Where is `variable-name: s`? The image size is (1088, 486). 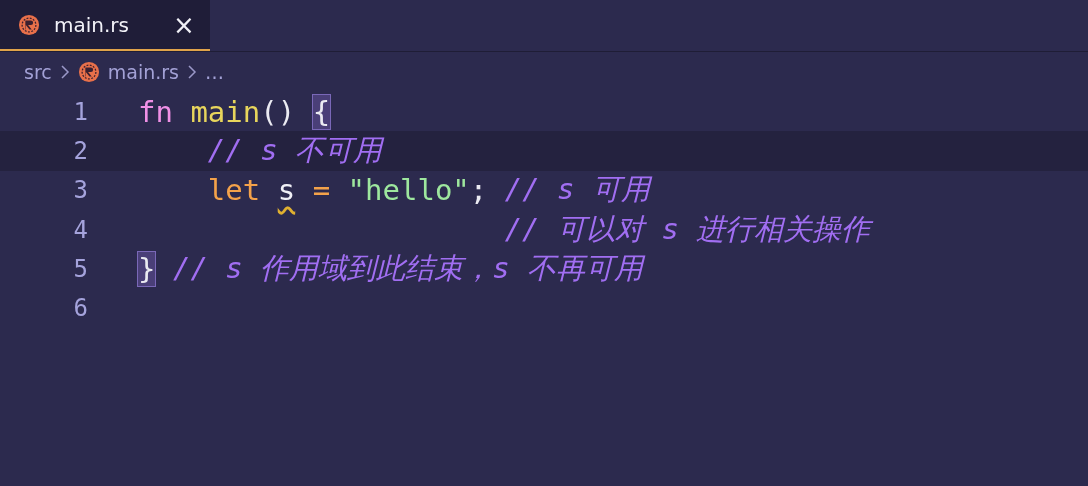
variable-name: s is located at coordinates (286, 190).